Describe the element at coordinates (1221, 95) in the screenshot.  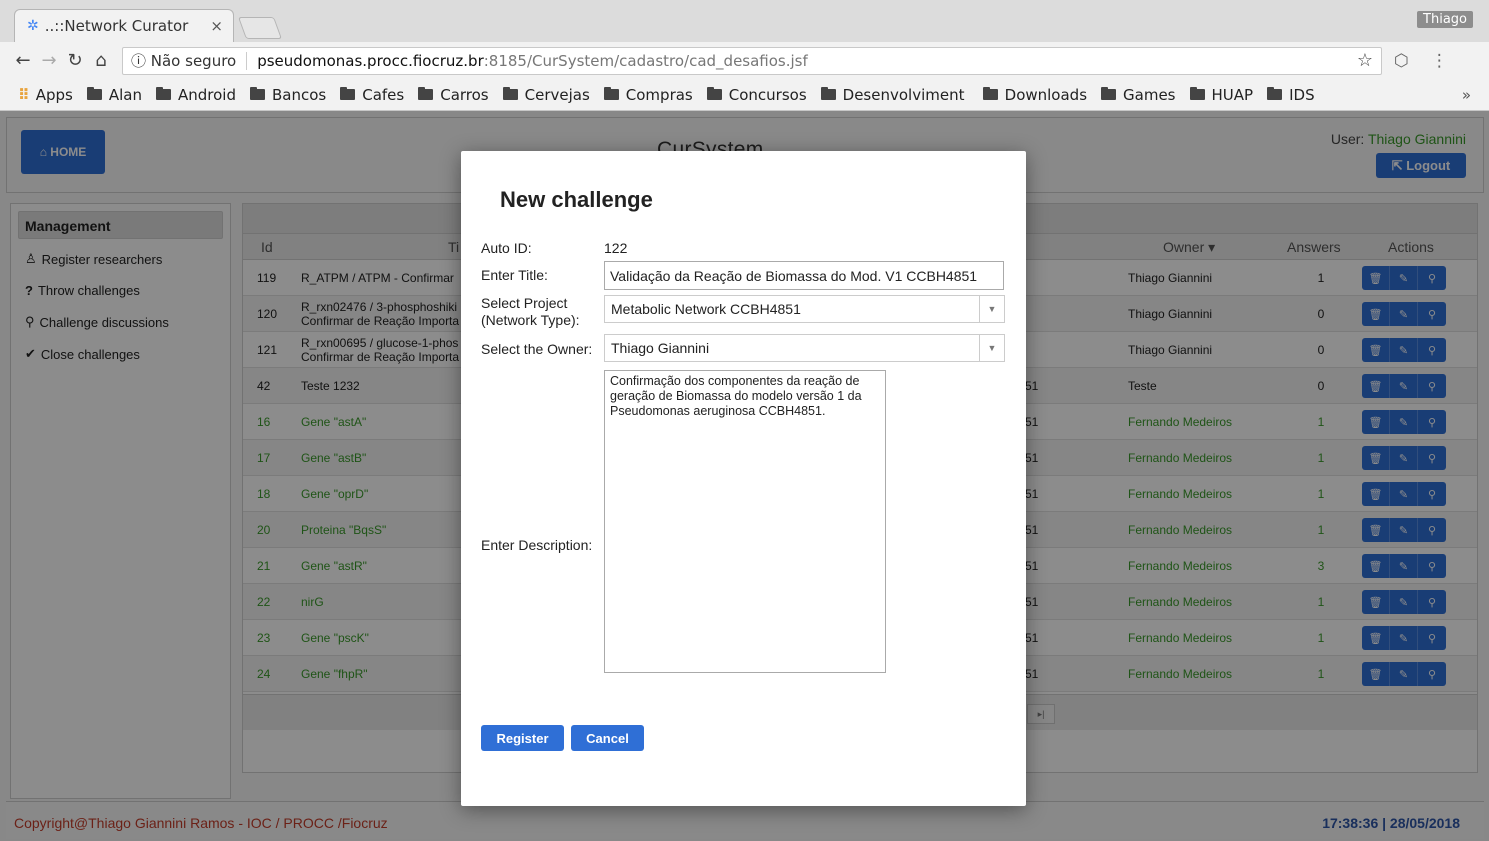
I see `bookmark-folder: HUAP` at that location.